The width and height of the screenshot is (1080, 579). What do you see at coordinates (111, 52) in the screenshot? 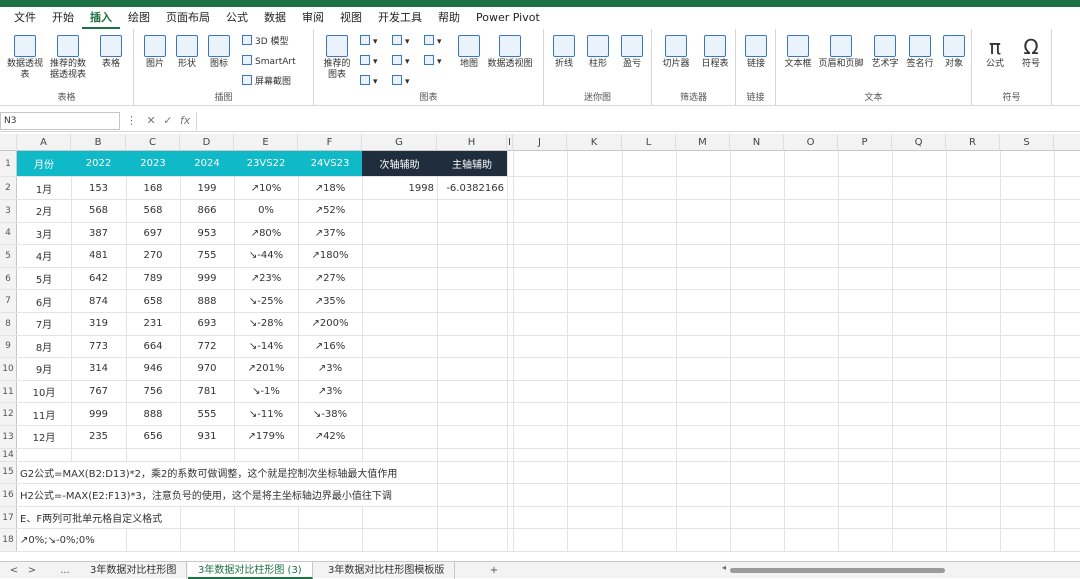
I see `table-button: 表格` at bounding box center [111, 52].